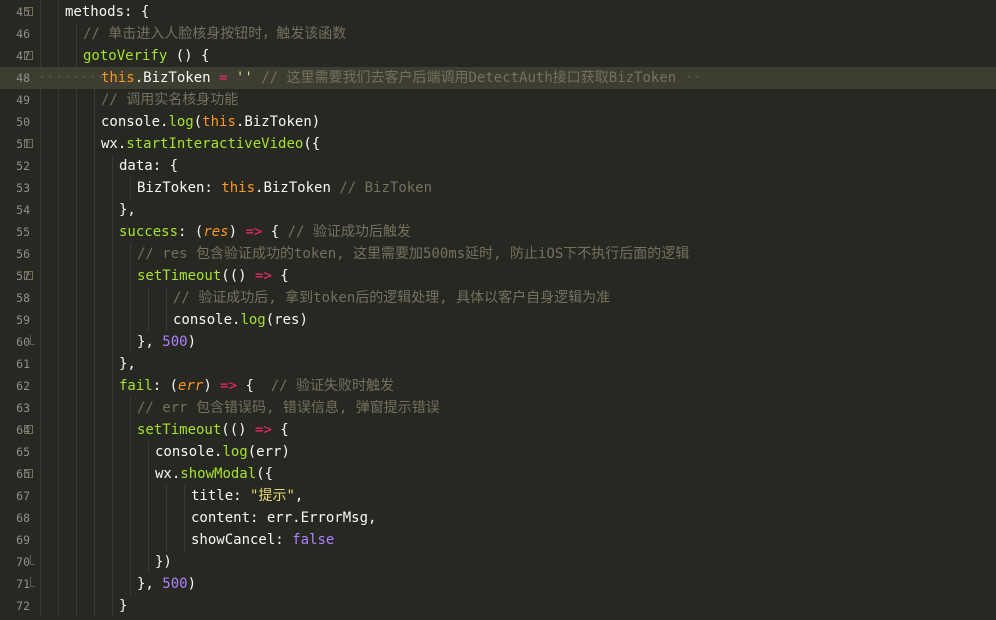 This screenshot has width=996, height=620. I want to click on code-token: fail, so click(136, 386).